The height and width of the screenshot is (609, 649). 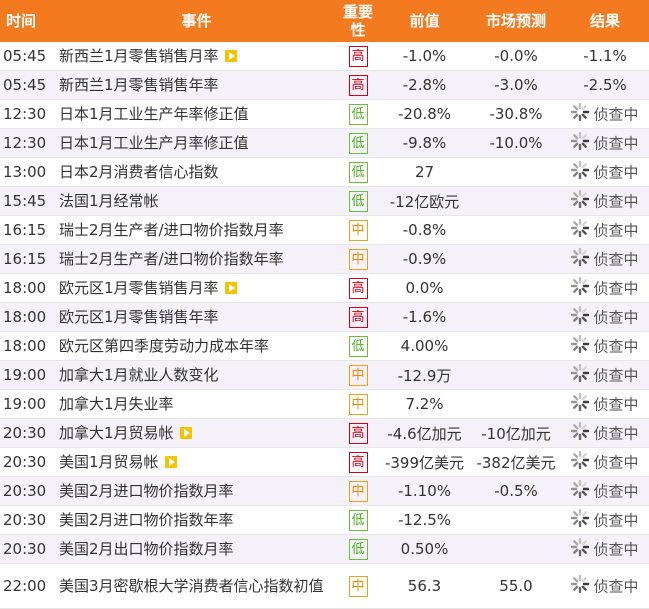 I want to click on event-name: 美国2月进口物价指数年率, so click(x=146, y=520).